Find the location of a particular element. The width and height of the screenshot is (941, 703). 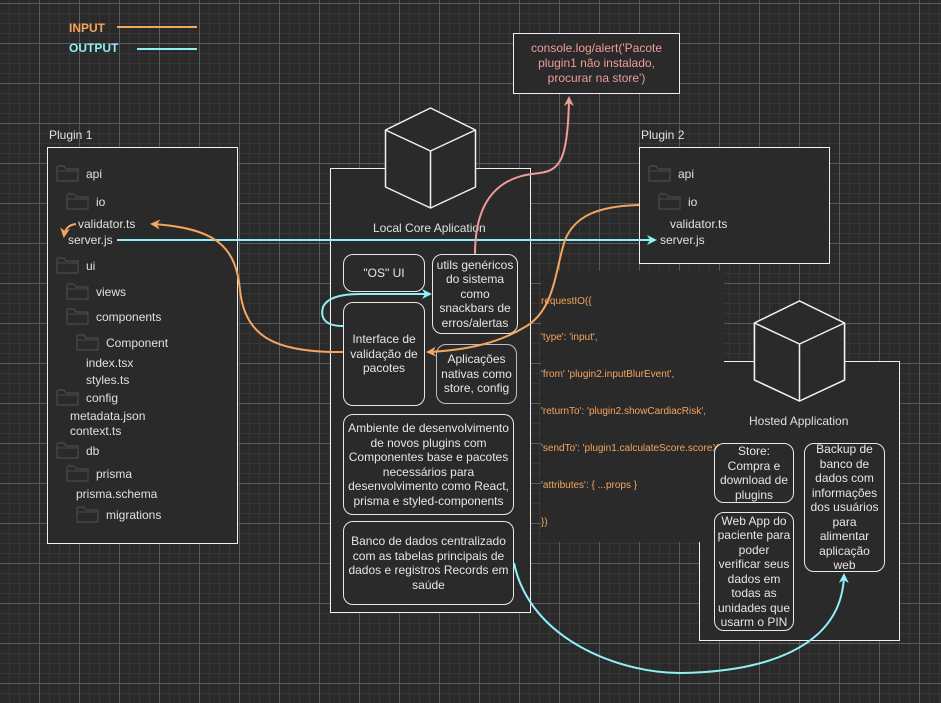

tree-folder-item: views is located at coordinates (111, 292).